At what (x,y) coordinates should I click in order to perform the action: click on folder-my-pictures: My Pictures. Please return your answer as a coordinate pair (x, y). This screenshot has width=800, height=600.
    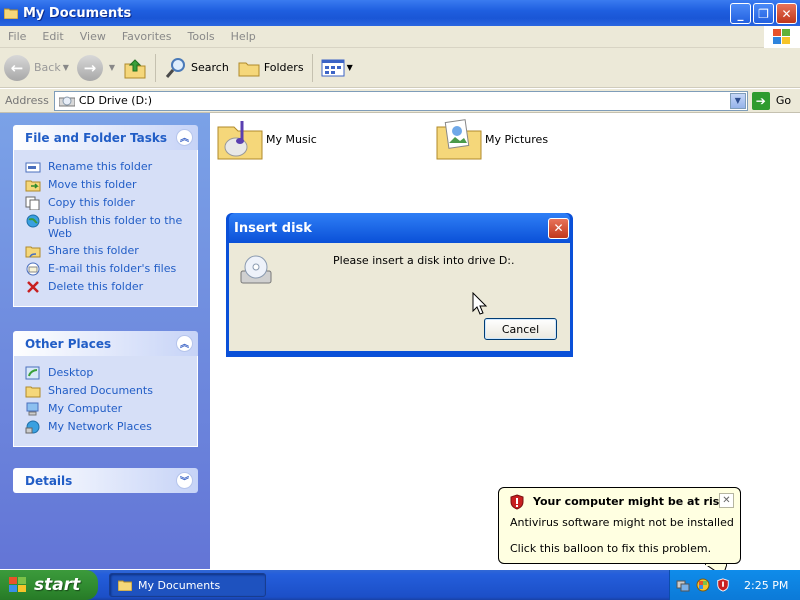
    Looking at the image, I should click on (491, 139).